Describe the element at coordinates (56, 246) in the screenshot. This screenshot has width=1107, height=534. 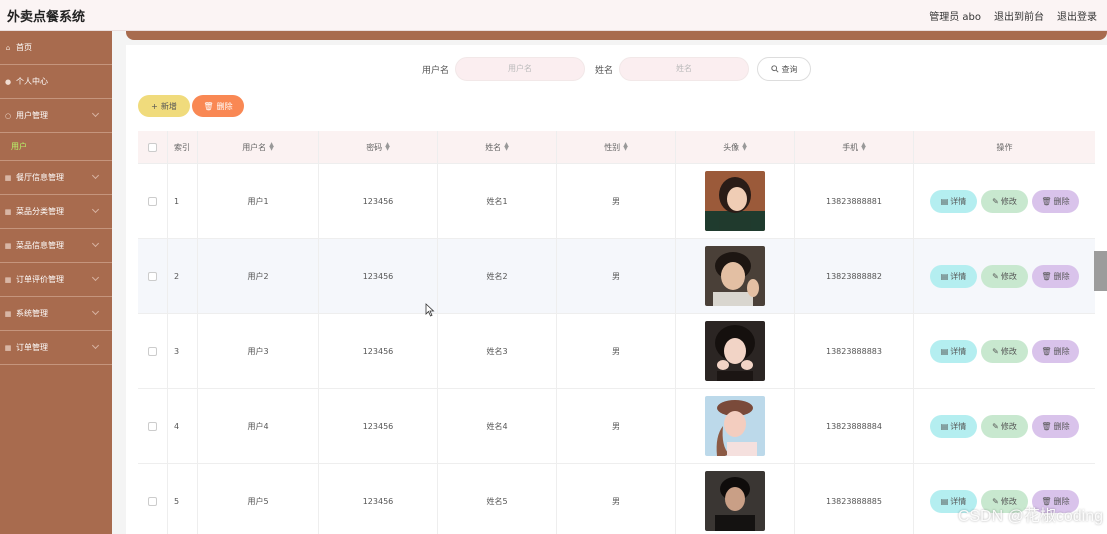
I see `sidebar-item-dish-info: ▦ 菜品信息管理` at that location.